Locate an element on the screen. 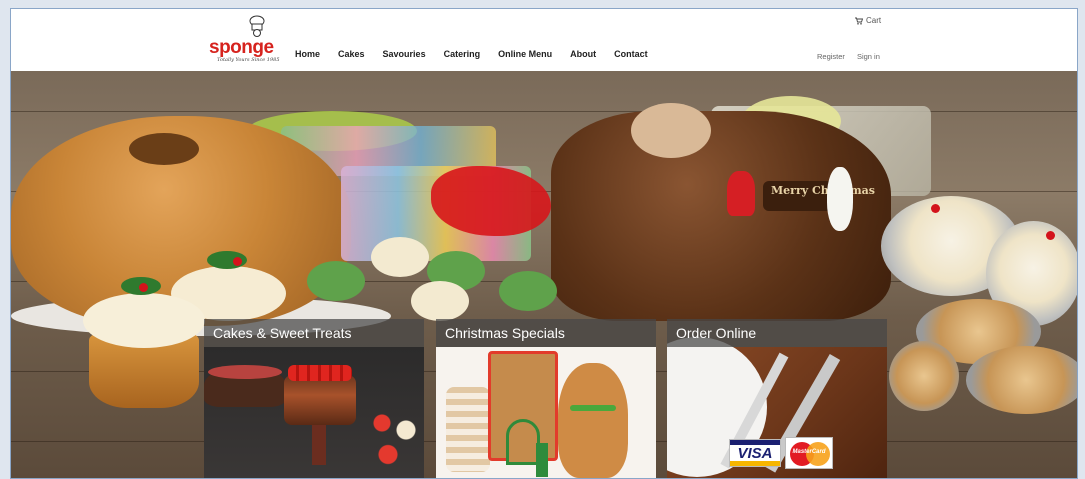 This screenshot has height=479, width=1085. brand-logo: sponge Totally Yours Since 1985 is located at coordinates (243, 41).